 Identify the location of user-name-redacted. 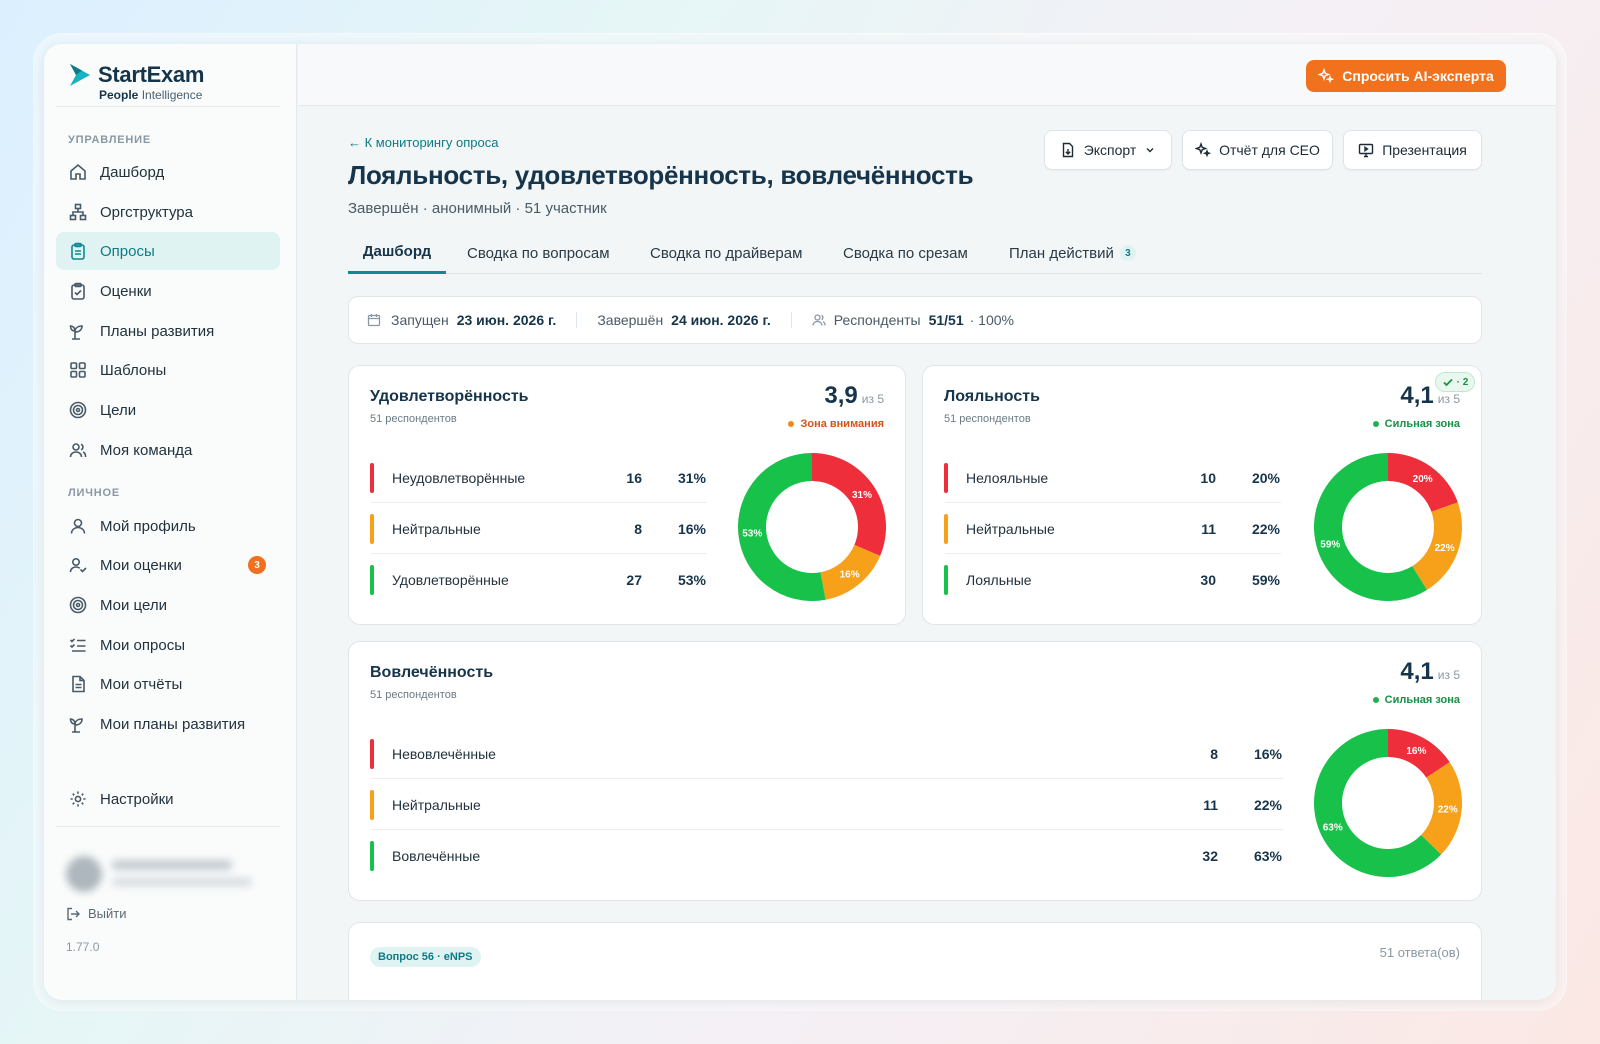
(172, 865).